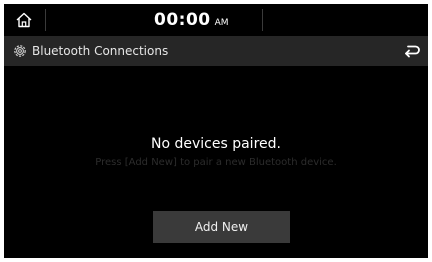 Image resolution: width=432 pixels, height=262 pixels. What do you see at coordinates (182, 20) in the screenshot?
I see `clock-time: 00:00` at bounding box center [182, 20].